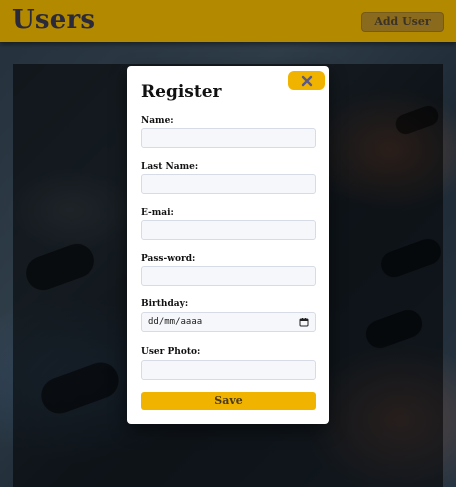  What do you see at coordinates (304, 322) in the screenshot?
I see `calendar-icon` at bounding box center [304, 322].